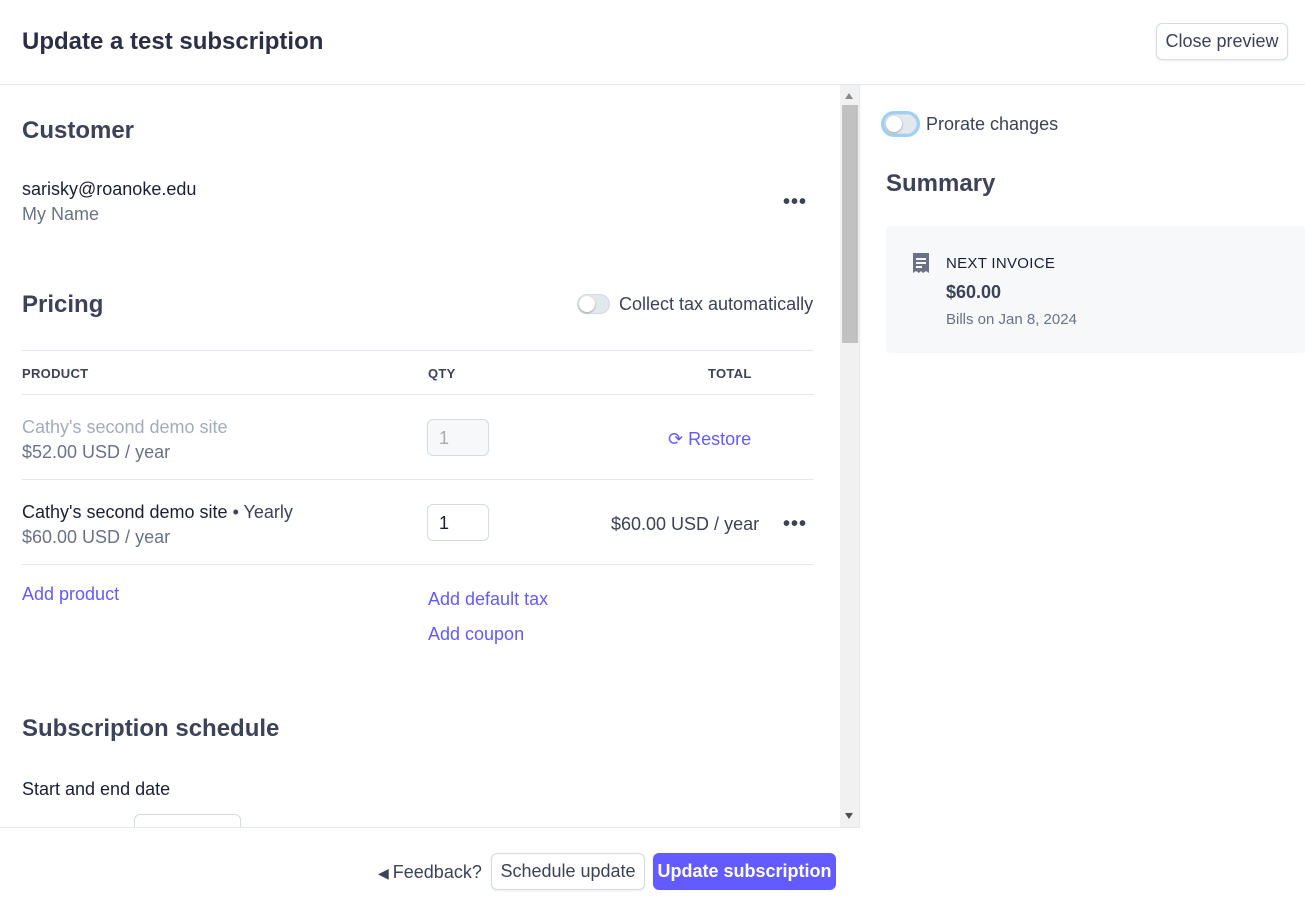  What do you see at coordinates (1222, 41) in the screenshot?
I see `close-preview-button: Close preview` at bounding box center [1222, 41].